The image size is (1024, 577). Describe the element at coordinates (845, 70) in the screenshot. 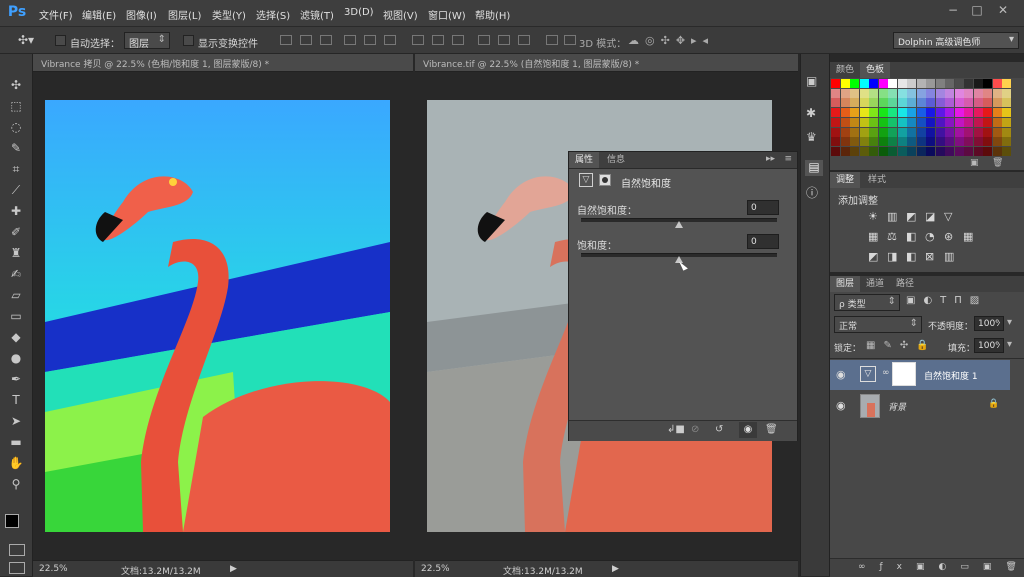

I see `tab-color: 颜色` at that location.